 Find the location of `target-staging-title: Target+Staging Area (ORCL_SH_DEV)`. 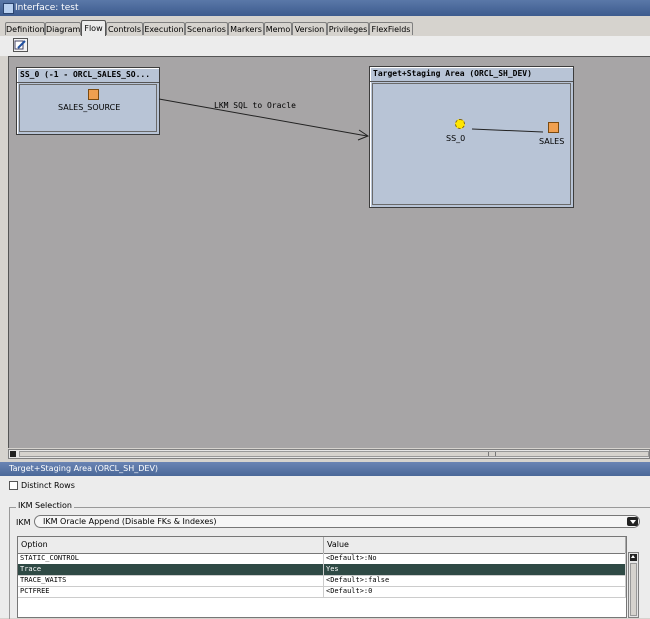

target-staging-title: Target+Staging Area (ORCL_SH_DEV) is located at coordinates (471, 74).